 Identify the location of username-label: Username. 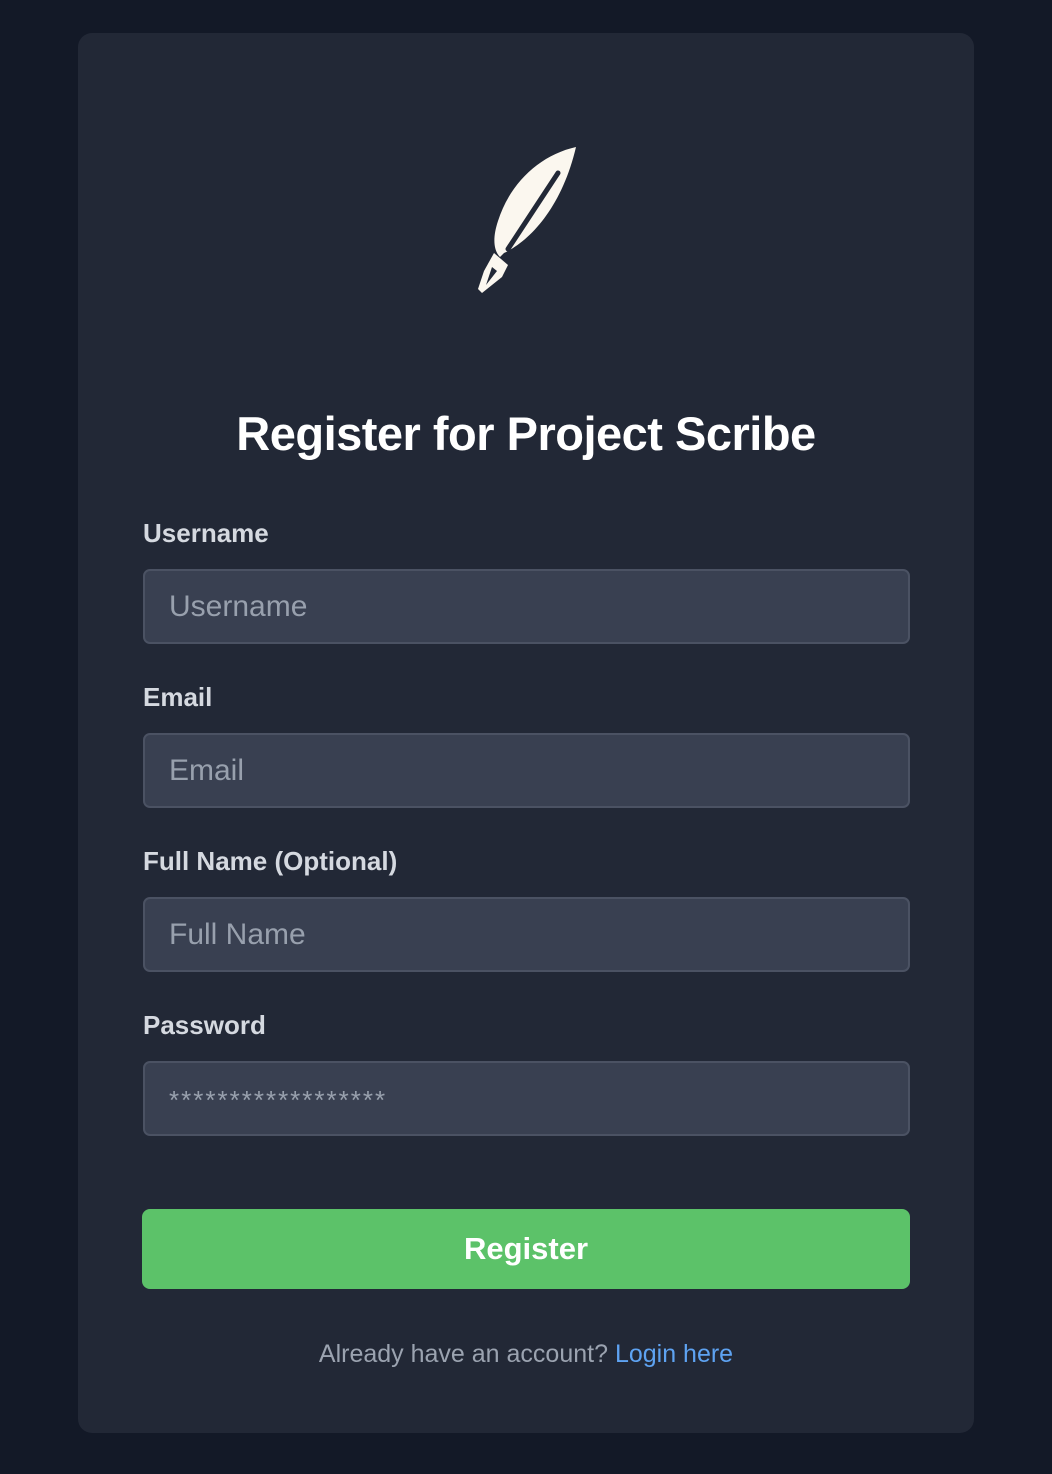
(206, 533).